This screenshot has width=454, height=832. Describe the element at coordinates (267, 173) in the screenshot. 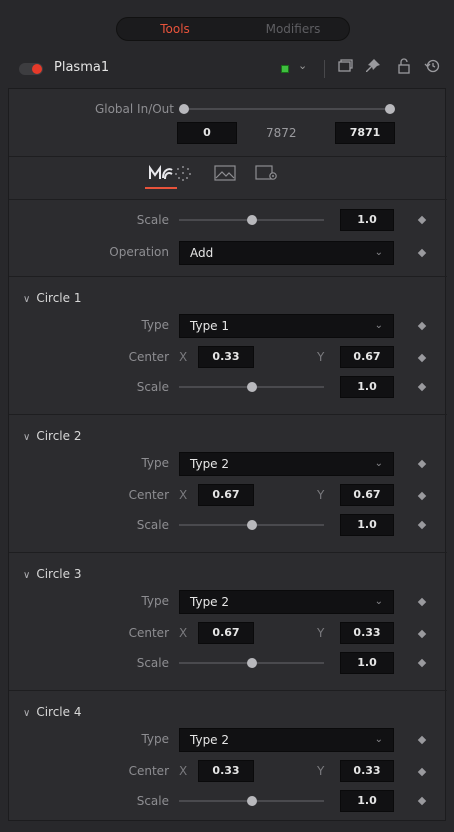

I see `settings-icon` at that location.